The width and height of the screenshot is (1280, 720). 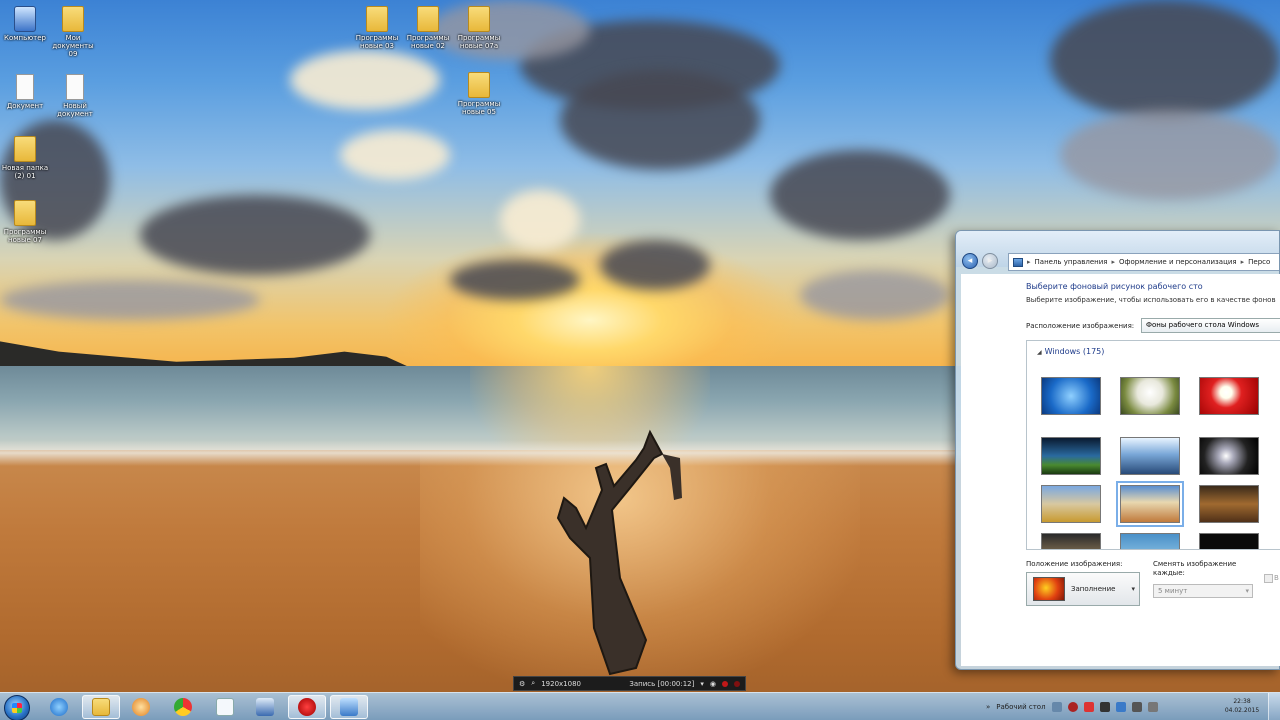 What do you see at coordinates (1242, 701) in the screenshot?
I see `clock-time: 22:38` at bounding box center [1242, 701].